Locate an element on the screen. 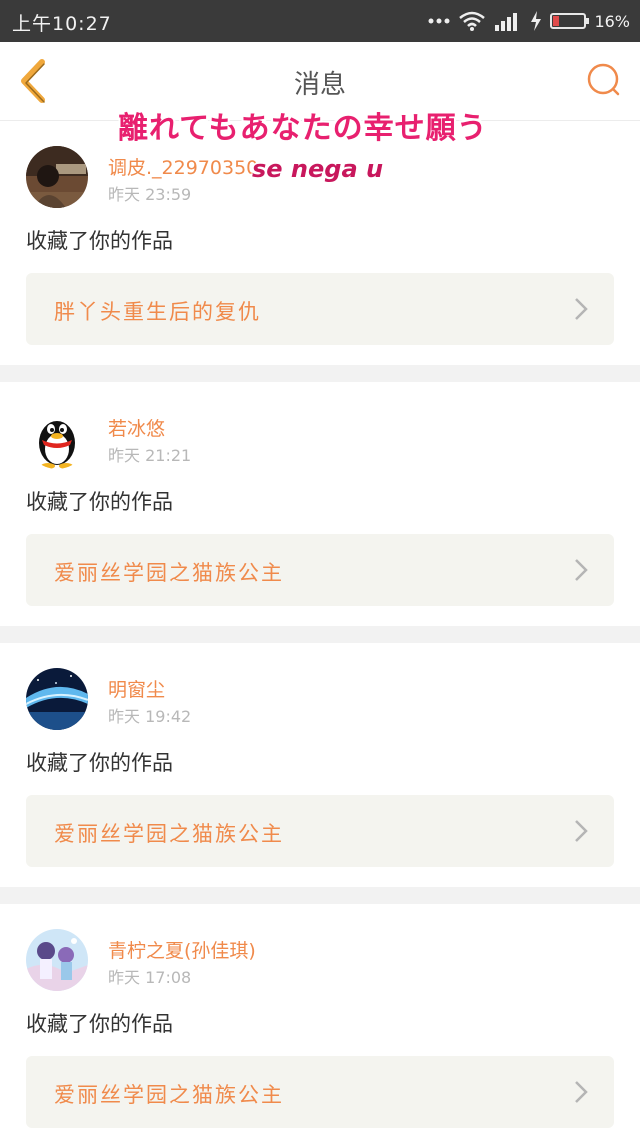 Image resolution: width=640 pixels, height=1148 pixels. search-button is located at coordinates (604, 80).